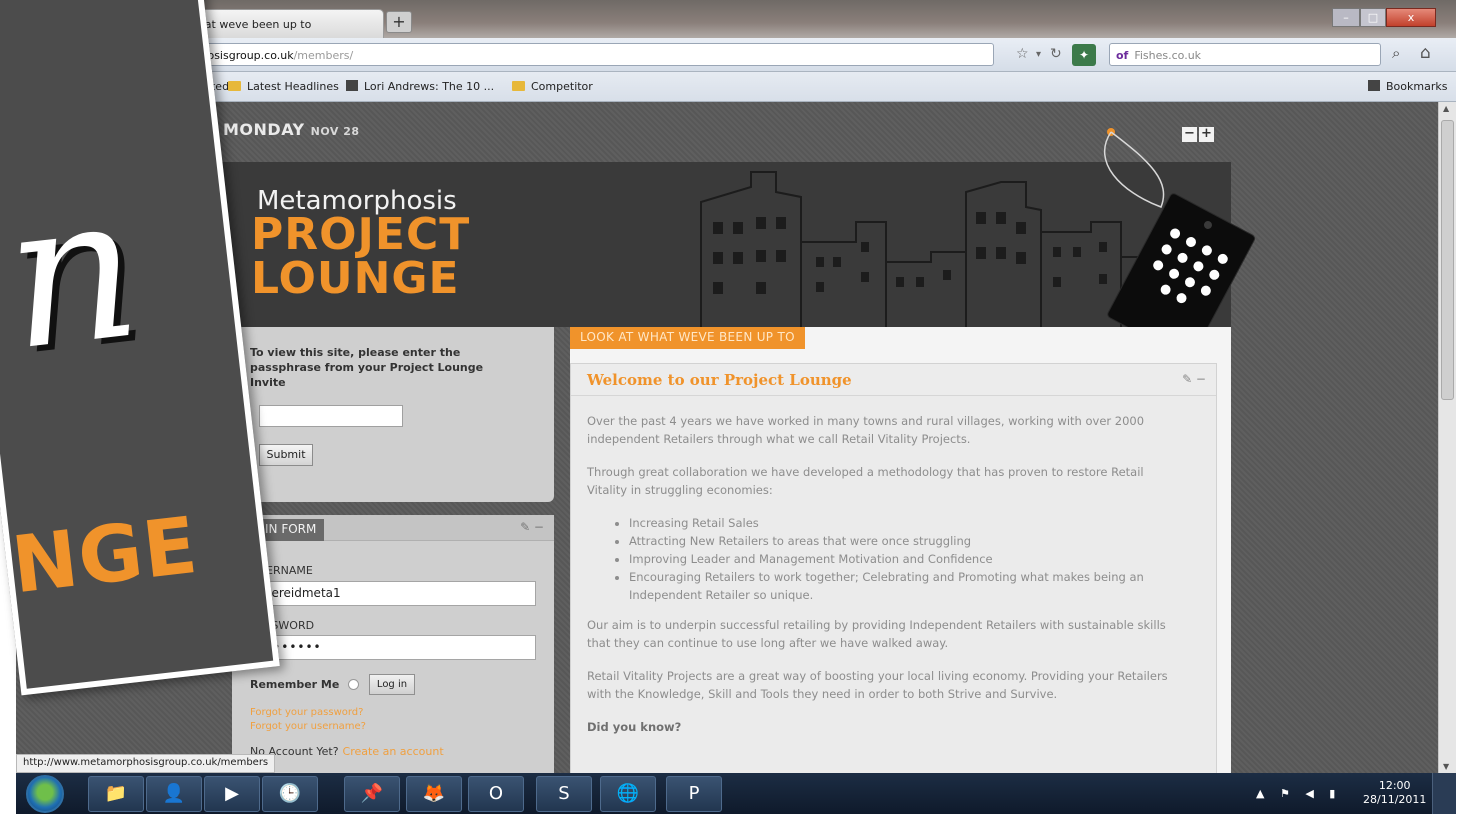 This screenshot has height=814, width=1463. Describe the element at coordinates (393, 751) in the screenshot. I see `create-account-link: Create an account` at that location.